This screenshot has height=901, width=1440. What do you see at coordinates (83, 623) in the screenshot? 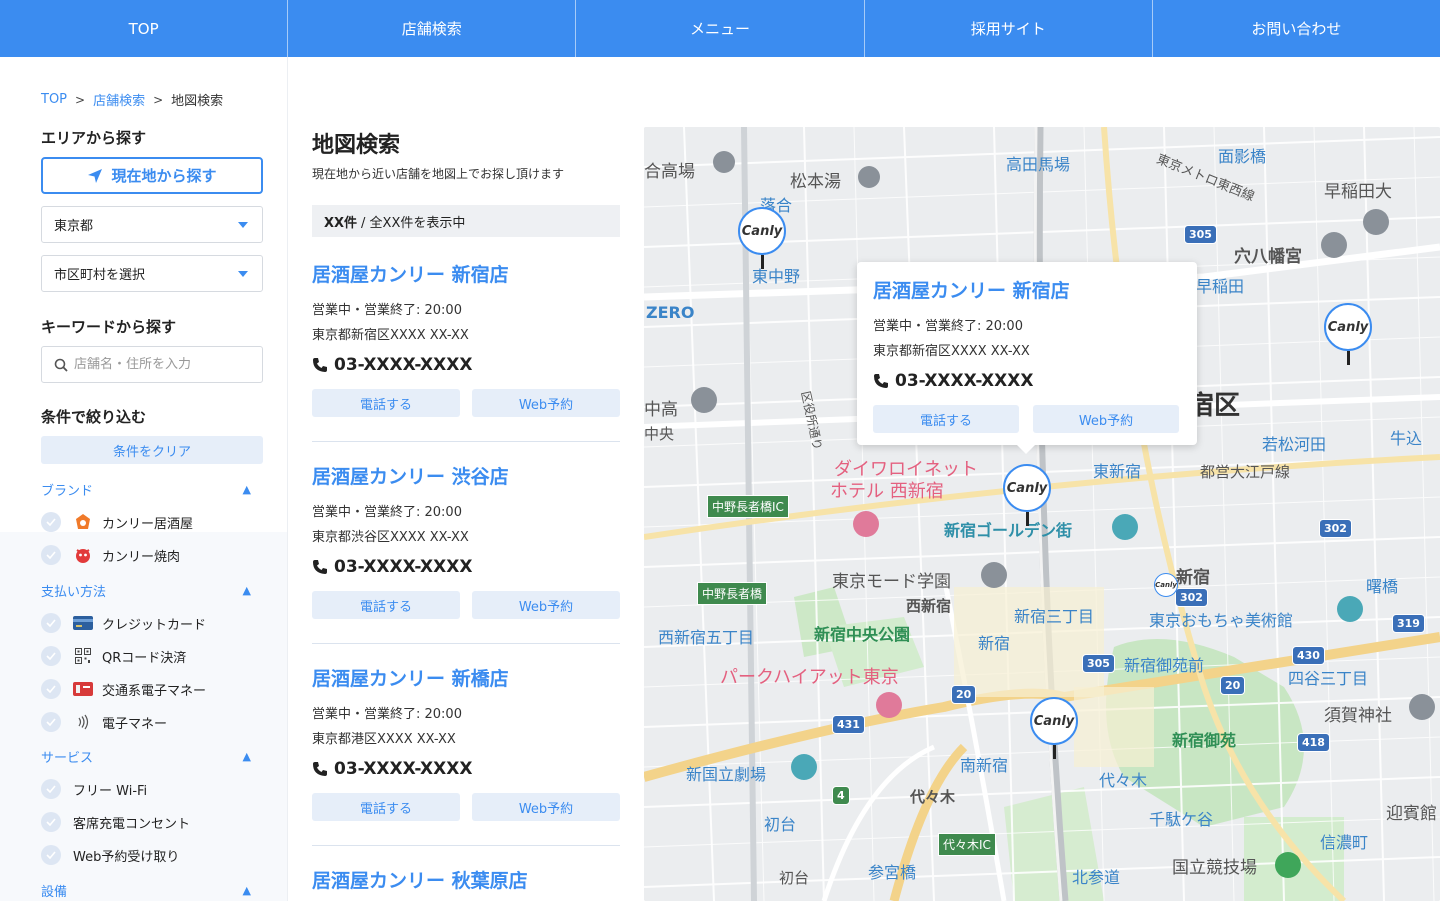
I see `credit-card-icon` at bounding box center [83, 623].